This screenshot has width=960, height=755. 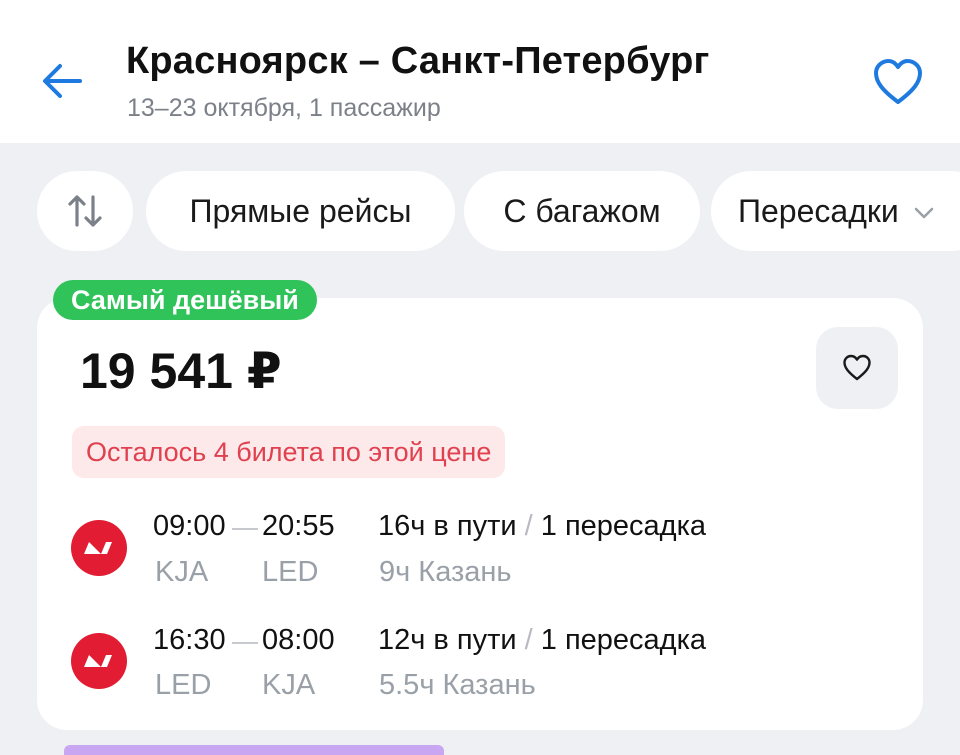 I want to click on filter-with-baggage: С багажом, so click(x=582, y=211).